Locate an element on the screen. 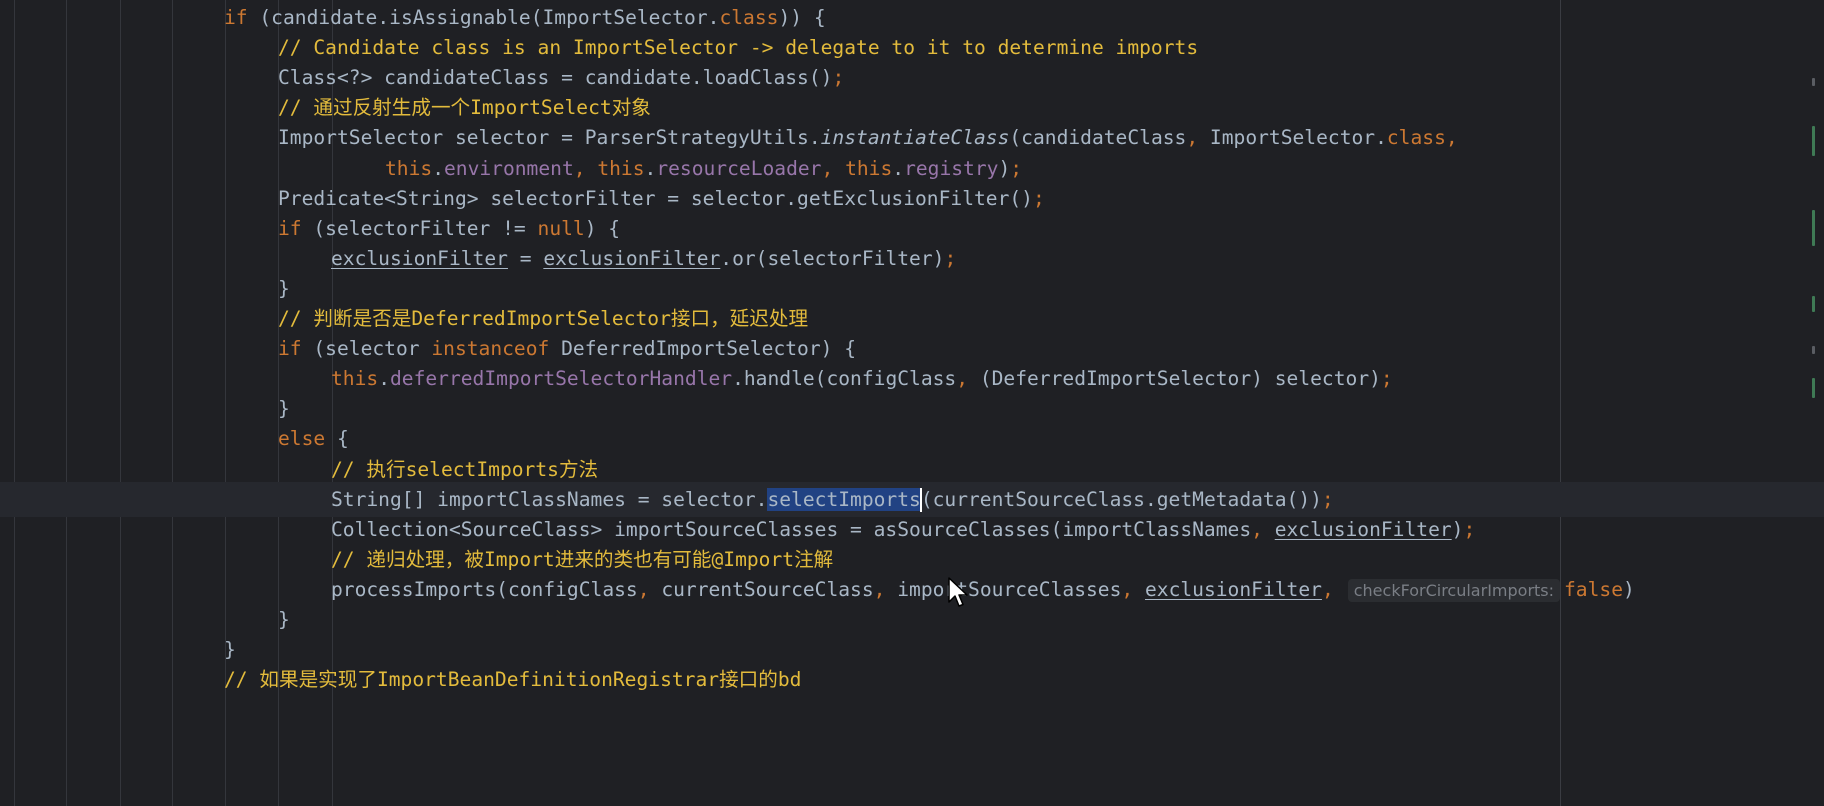 This screenshot has width=1824, height=806. code-token: 对象 is located at coordinates (631, 108).